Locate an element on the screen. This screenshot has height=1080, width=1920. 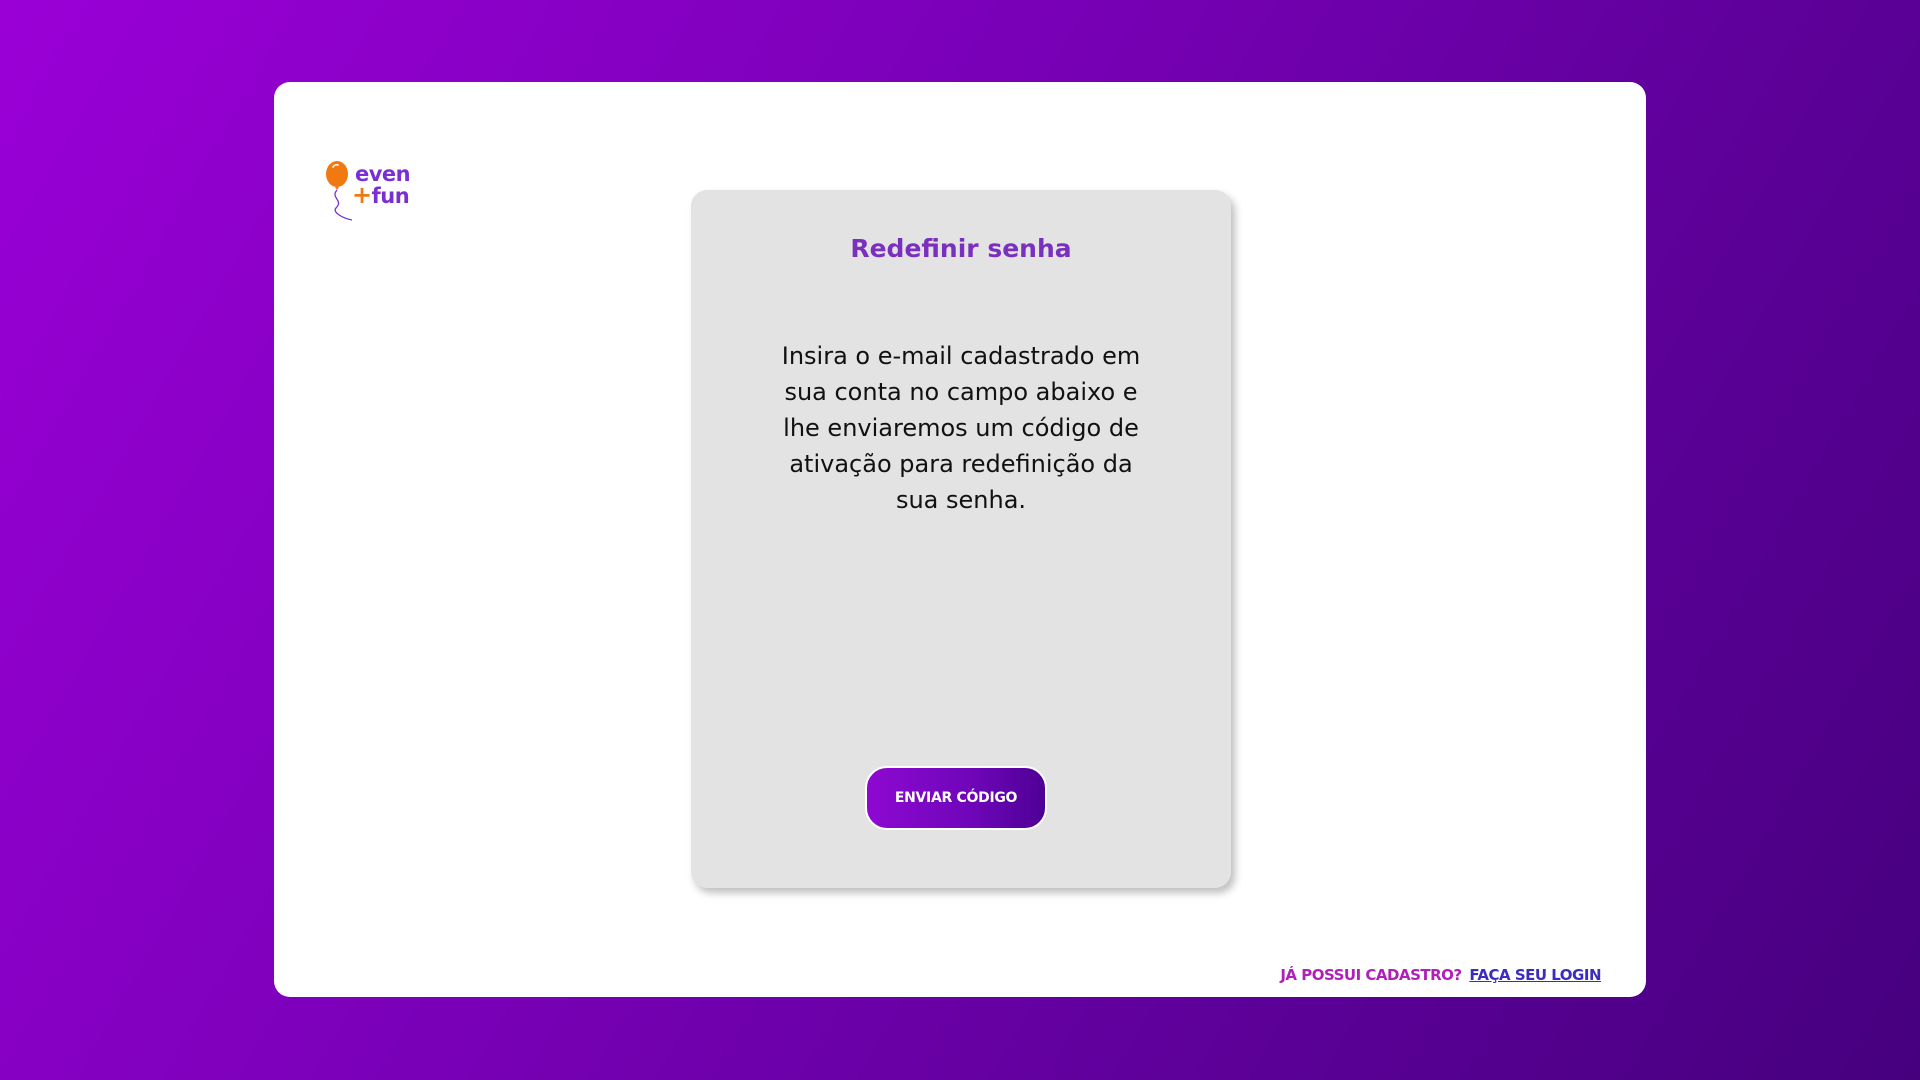
login-prompt: JÁ POSSUI CADASTRO? FAÇA SEU LOGIN is located at coordinates (1440, 975).